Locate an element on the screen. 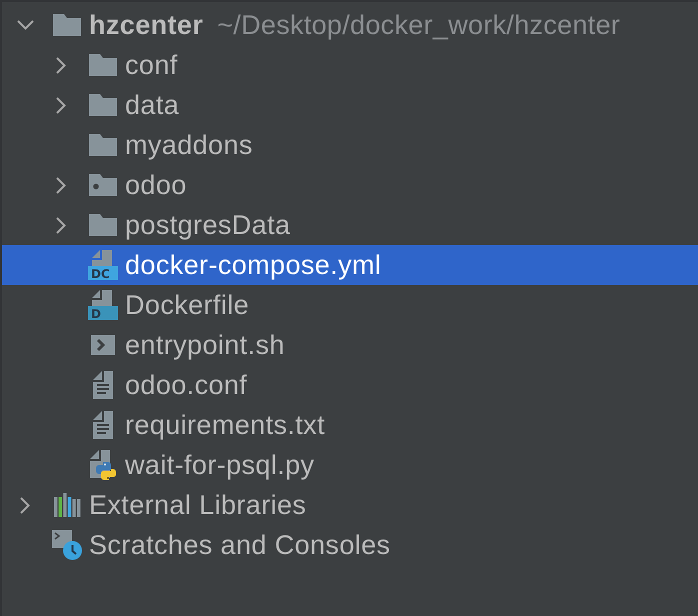 Image resolution: width=698 pixels, height=616 pixels. folder-name: conf is located at coordinates (151, 65).